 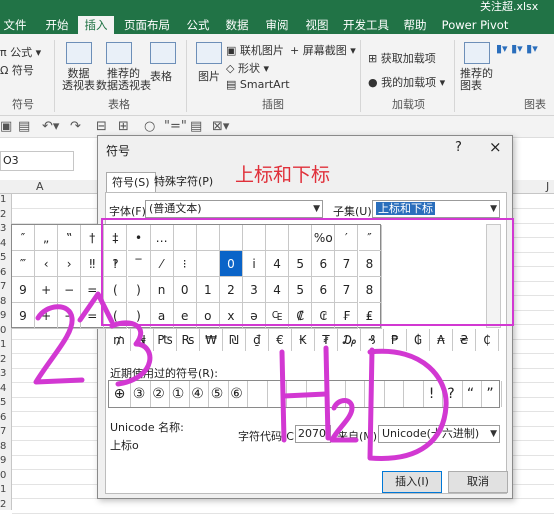 What do you see at coordinates (458, 147) in the screenshot?
I see `help-button: ?` at bounding box center [458, 147].